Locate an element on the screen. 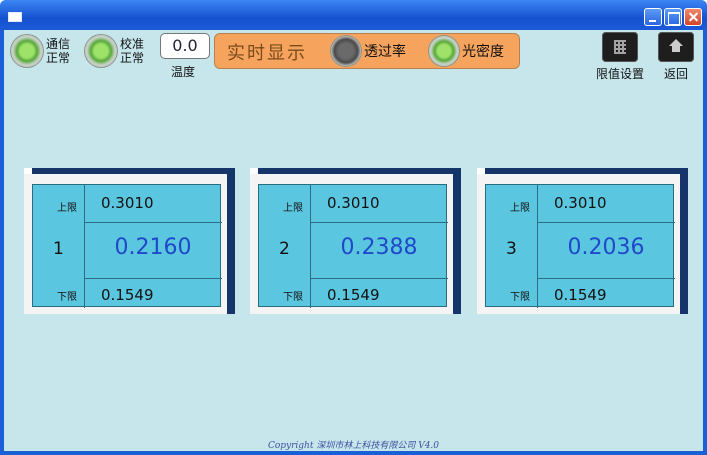 The image size is (707, 455). mode-title: 实时显示 is located at coordinates (267, 53).